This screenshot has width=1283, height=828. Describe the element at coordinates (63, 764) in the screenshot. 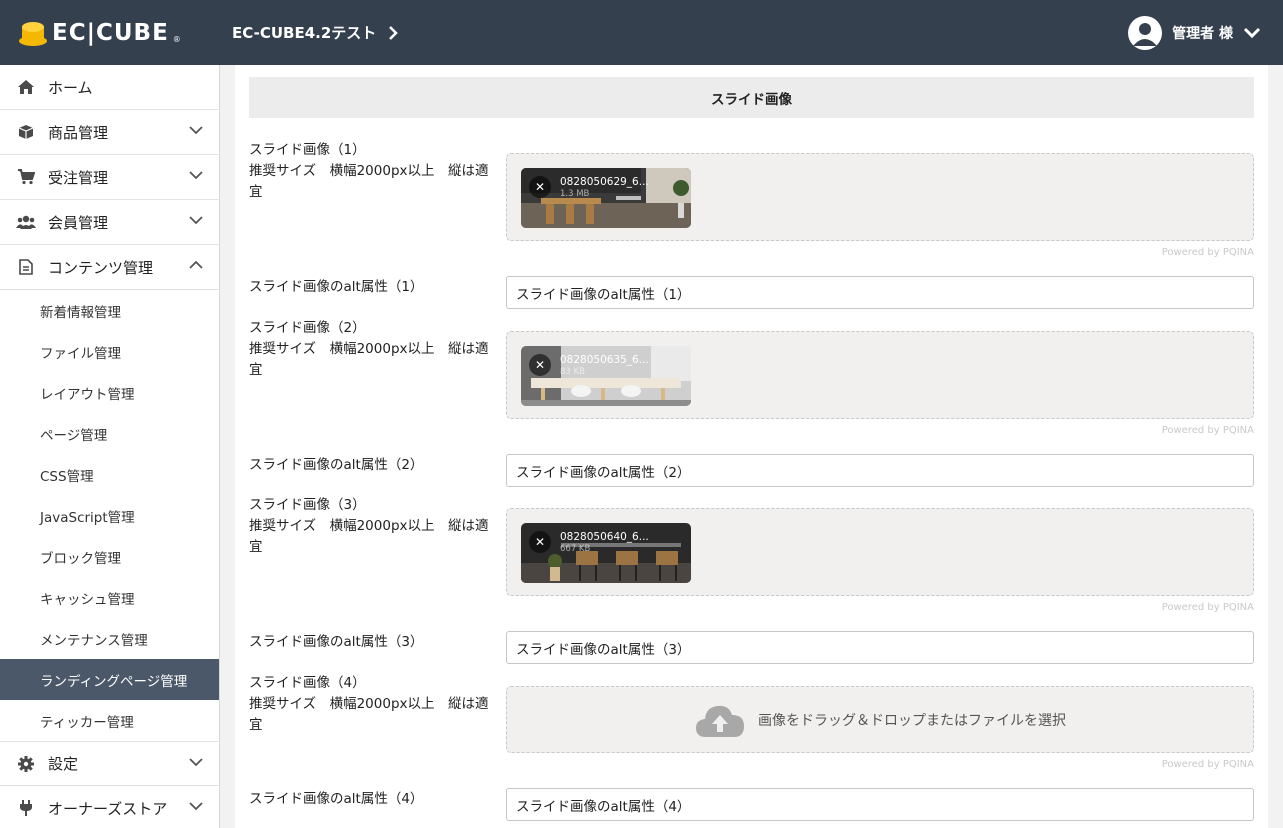

I see `sidebar-item-label: 設定` at that location.